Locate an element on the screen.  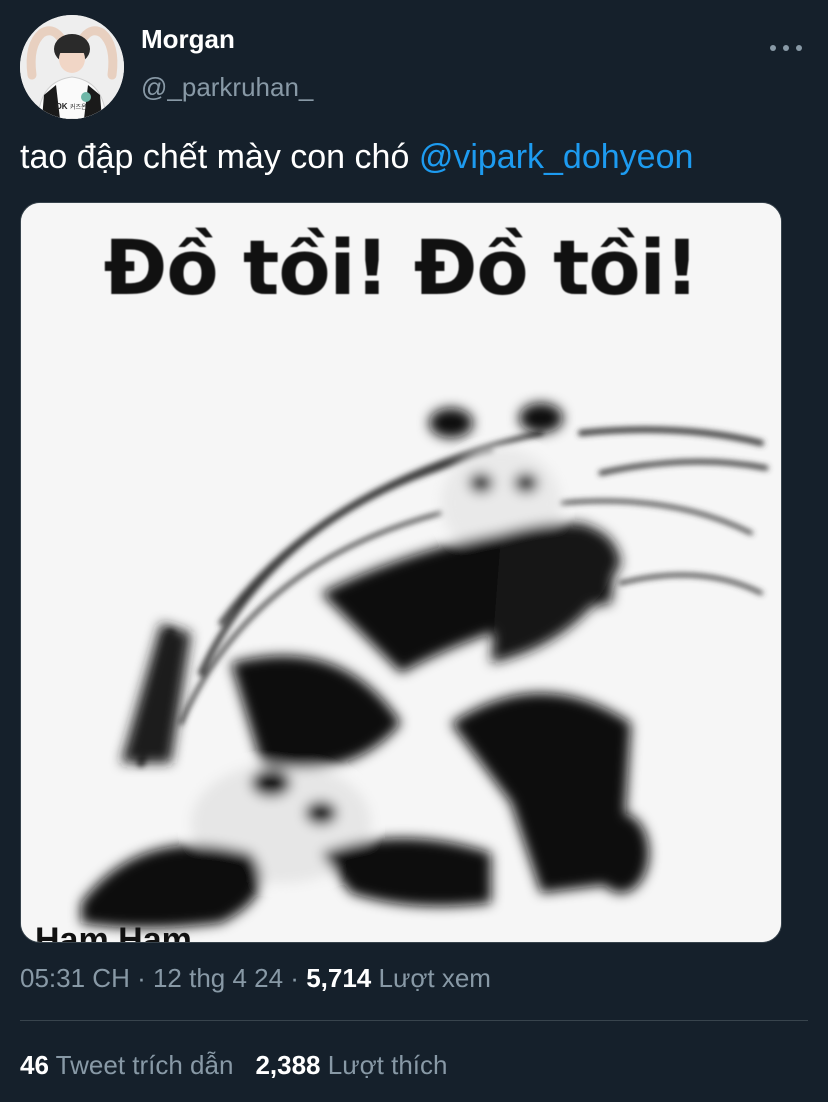
display-name: Morgan is located at coordinates (188, 39).